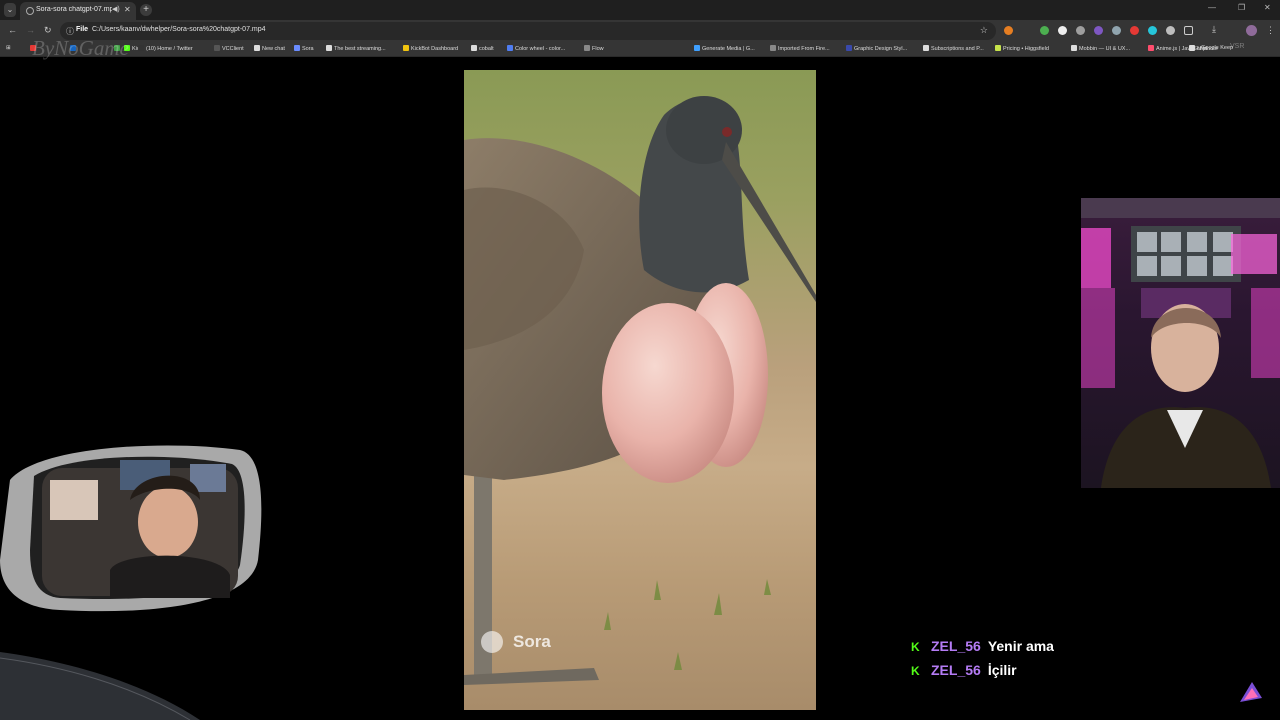 The height and width of the screenshot is (720, 1280). I want to click on chat-text: İçilir, so click(1002, 670).